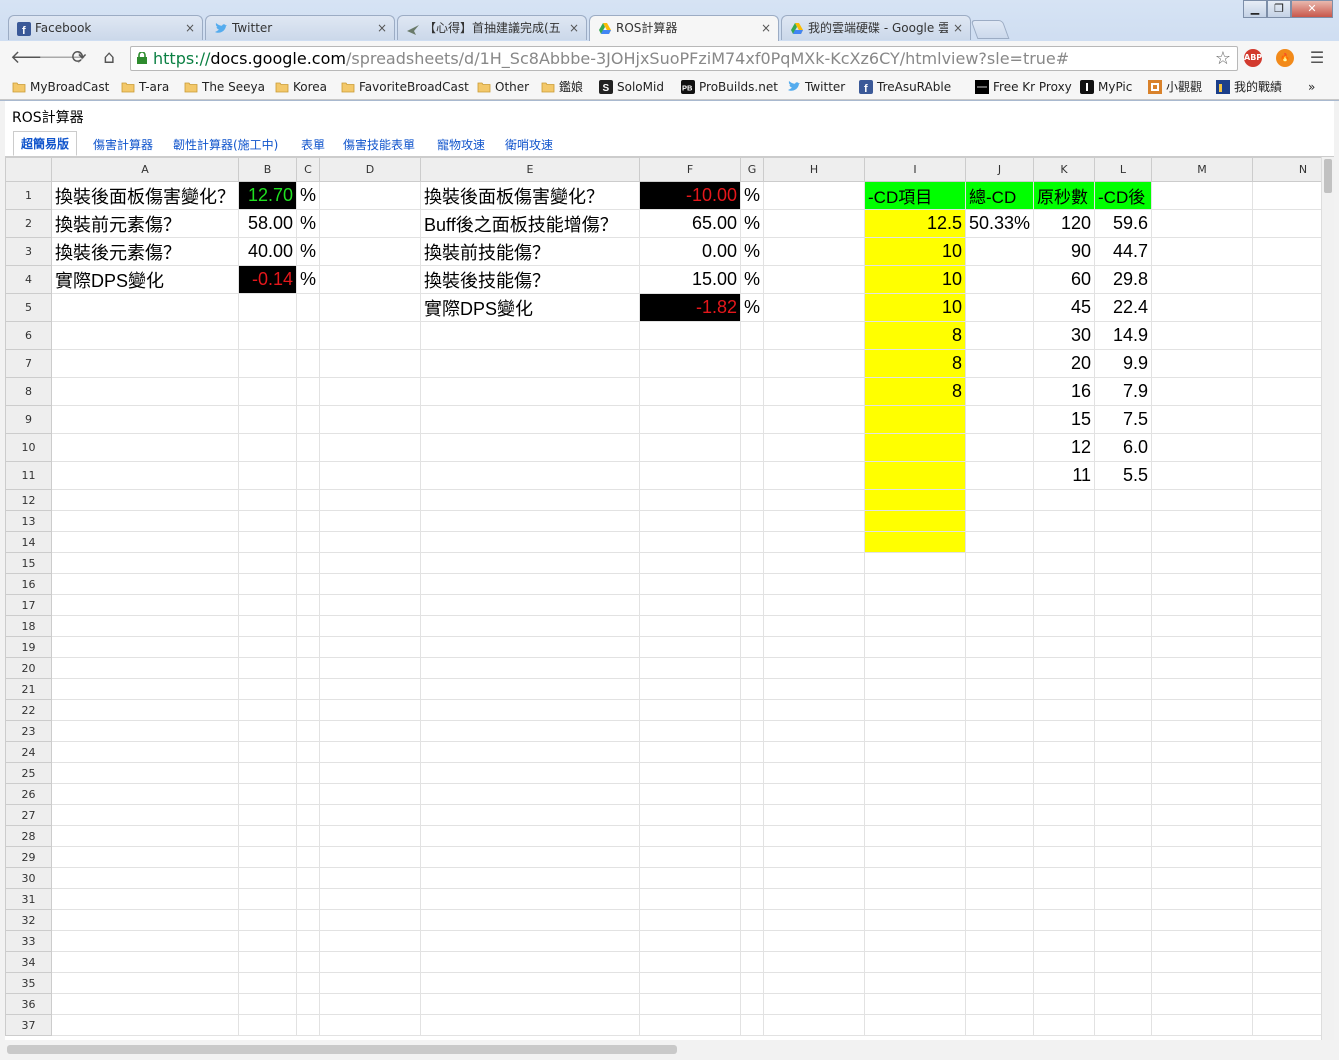  What do you see at coordinates (752, 542) in the screenshot?
I see `cell-G14` at bounding box center [752, 542].